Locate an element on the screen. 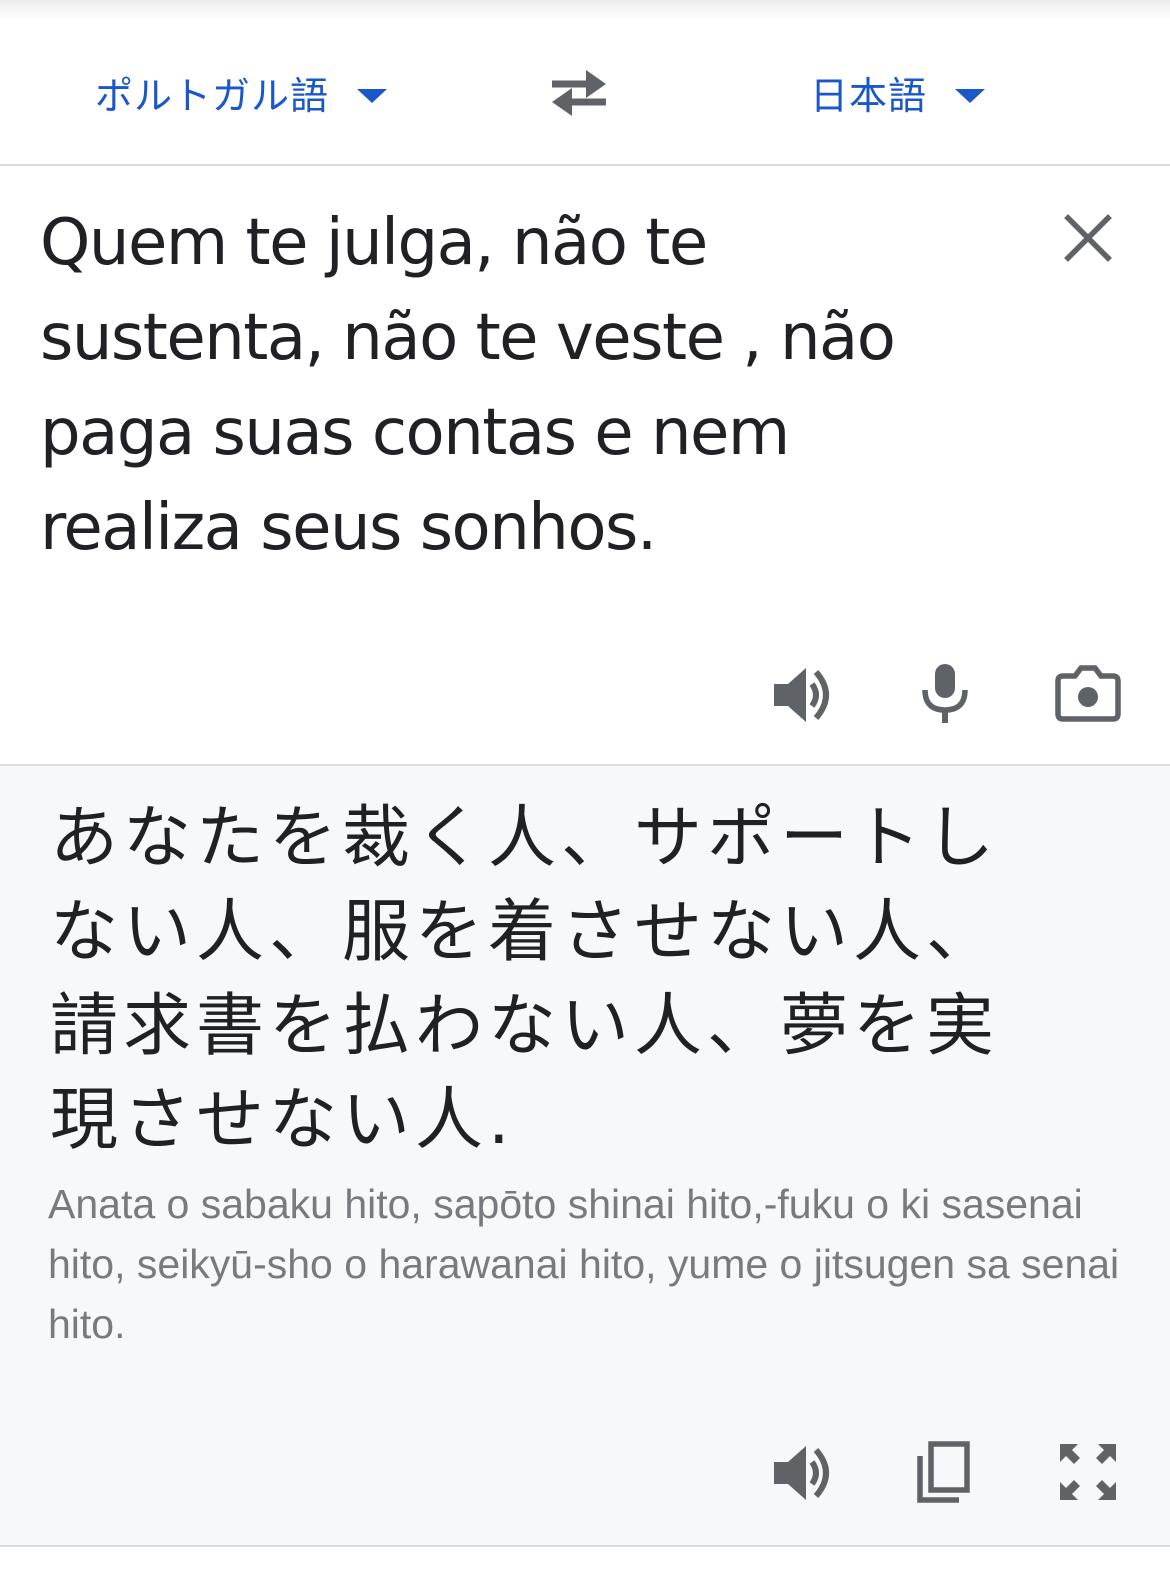 This screenshot has height=1583, width=1170. copy-icon is located at coordinates (944, 1473).